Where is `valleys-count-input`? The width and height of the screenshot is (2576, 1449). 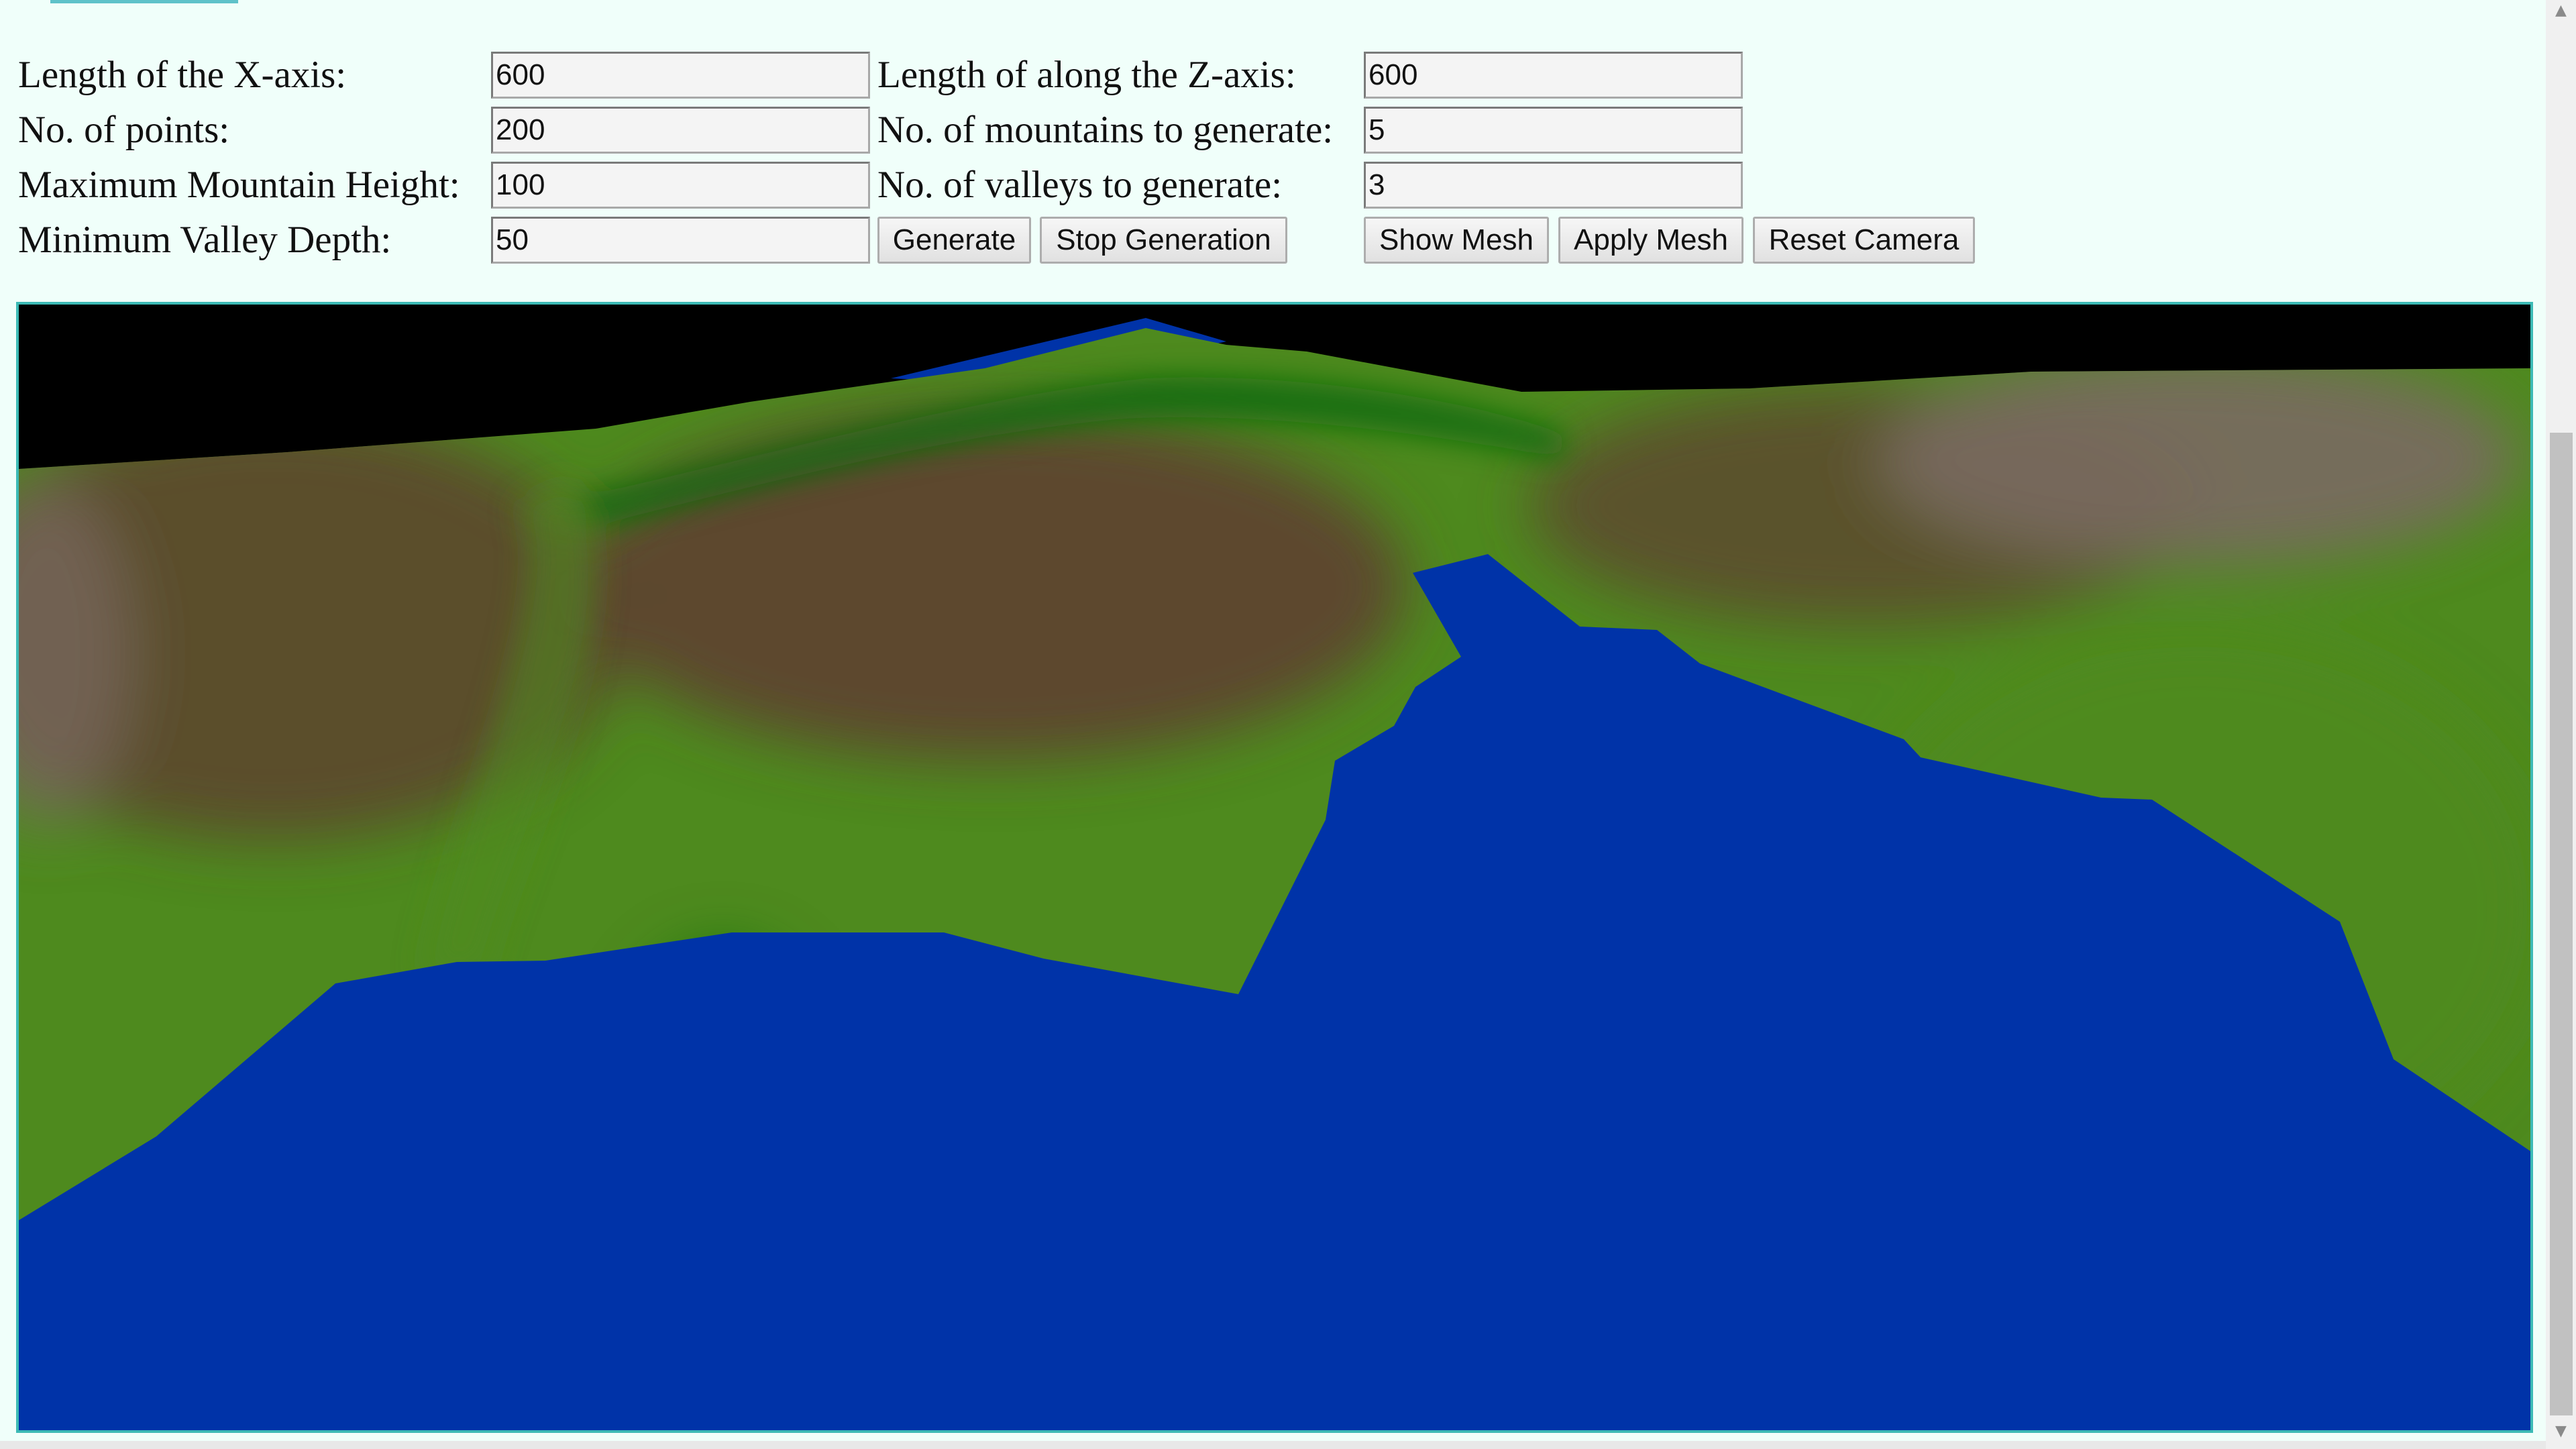
valleys-count-input is located at coordinates (1553, 185).